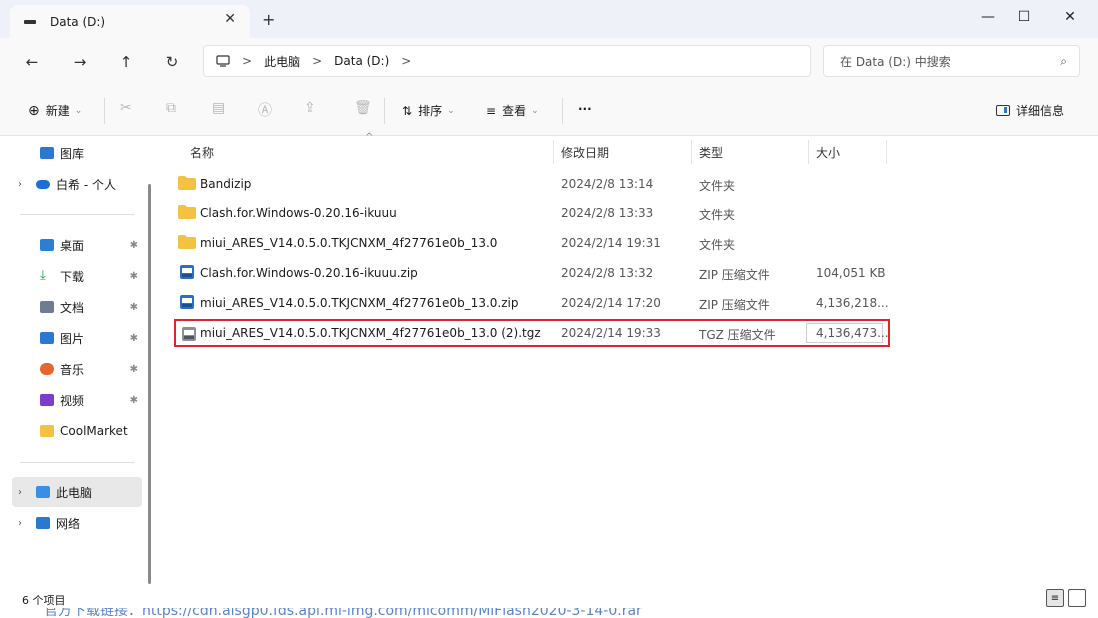  Describe the element at coordinates (77, 462) in the screenshot. I see `sidebar-divider` at that location.